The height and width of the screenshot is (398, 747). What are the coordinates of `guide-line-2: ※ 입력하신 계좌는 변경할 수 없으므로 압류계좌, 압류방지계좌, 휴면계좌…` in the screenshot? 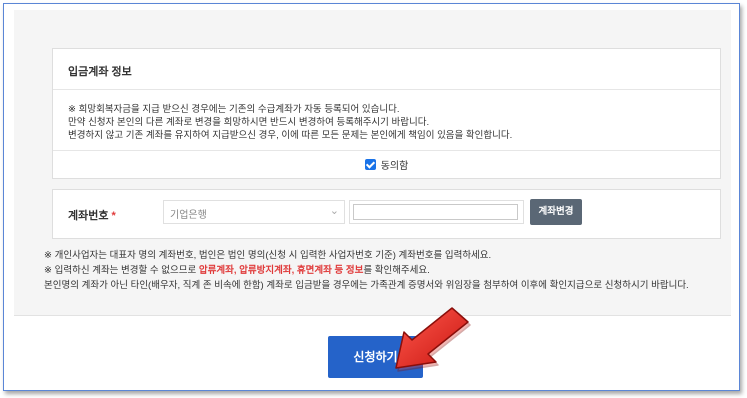 It's located at (237, 270).